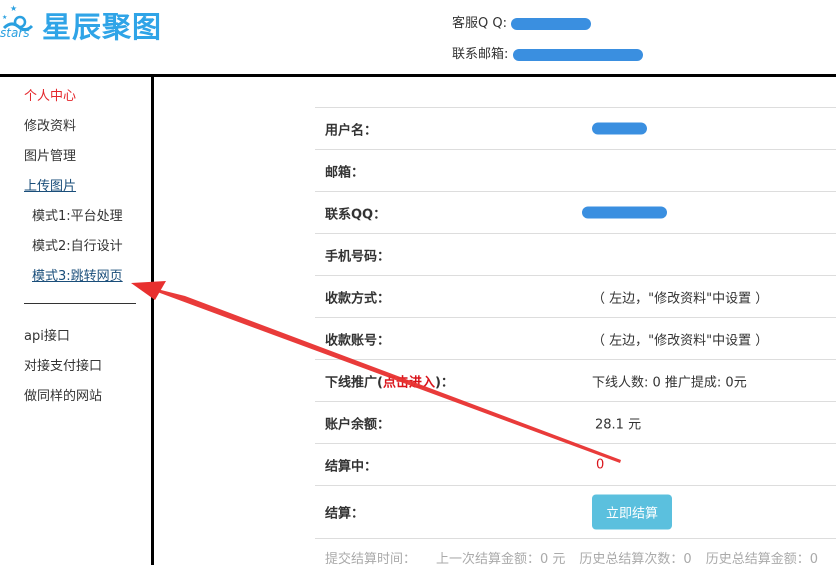  Describe the element at coordinates (669, 382) in the screenshot. I see `referral-stats: 下线人数: 0 推广提成: 0元` at that location.